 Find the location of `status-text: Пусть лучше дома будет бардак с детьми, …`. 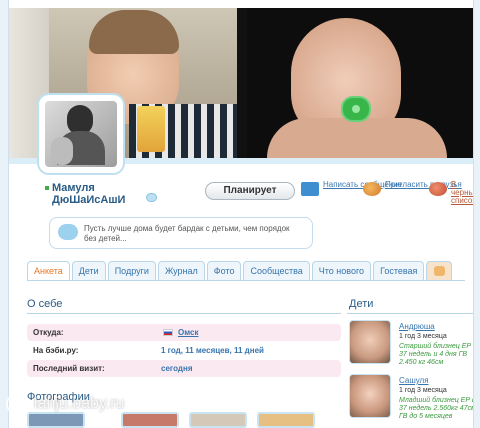

status-text: Пусть лучше дома будет бардак с детьми, … is located at coordinates (187, 233).